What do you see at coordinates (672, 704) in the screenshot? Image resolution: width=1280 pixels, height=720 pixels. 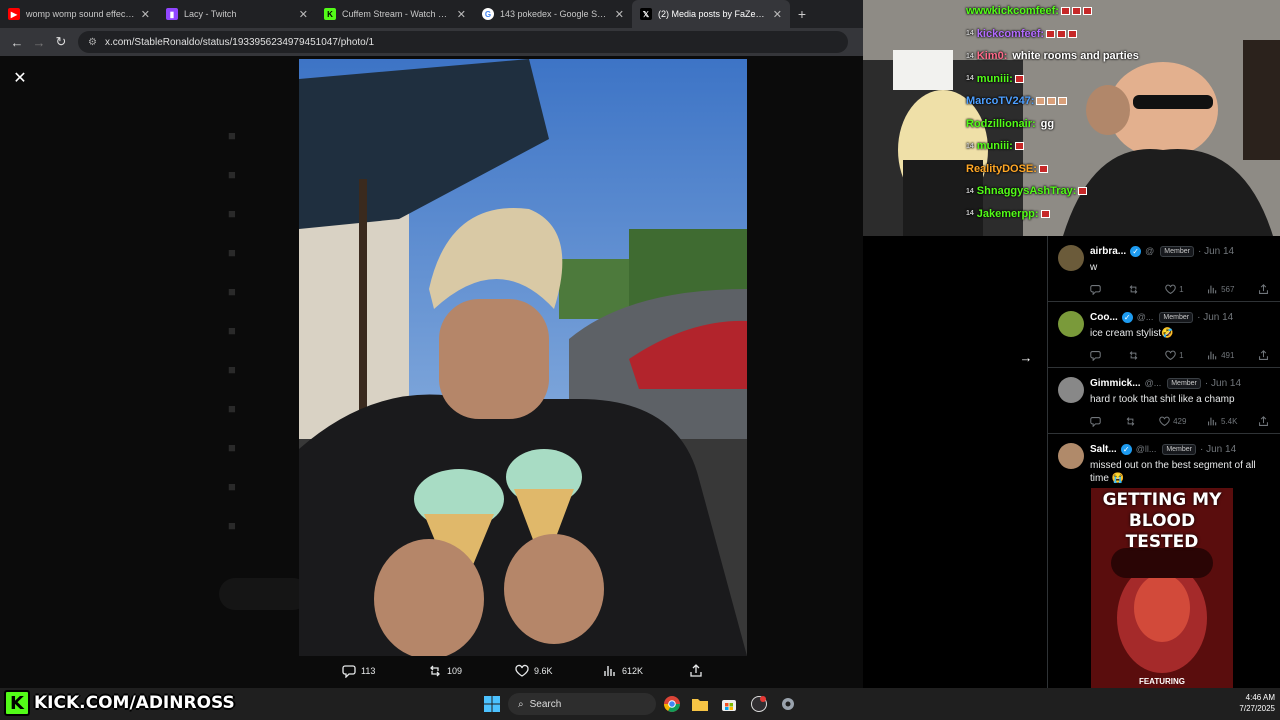 I see `chrome-icon` at bounding box center [672, 704].